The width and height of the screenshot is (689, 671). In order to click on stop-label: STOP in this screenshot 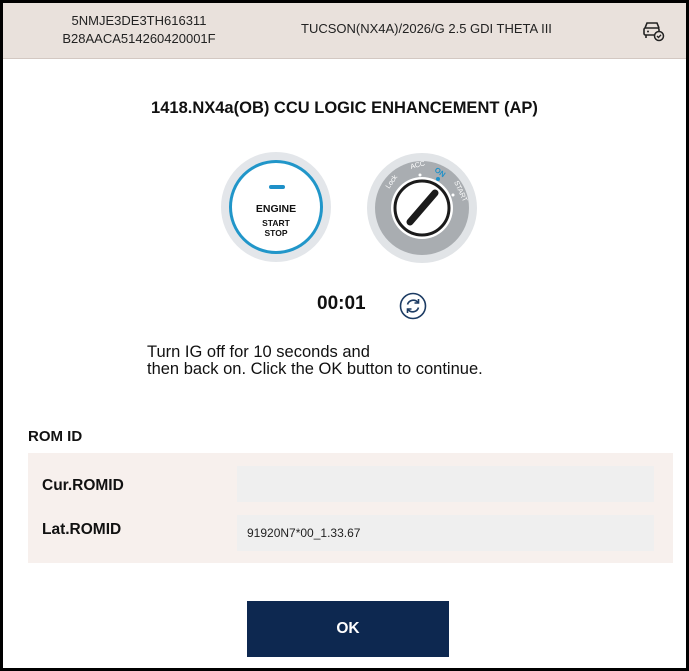, I will do `click(276, 233)`.